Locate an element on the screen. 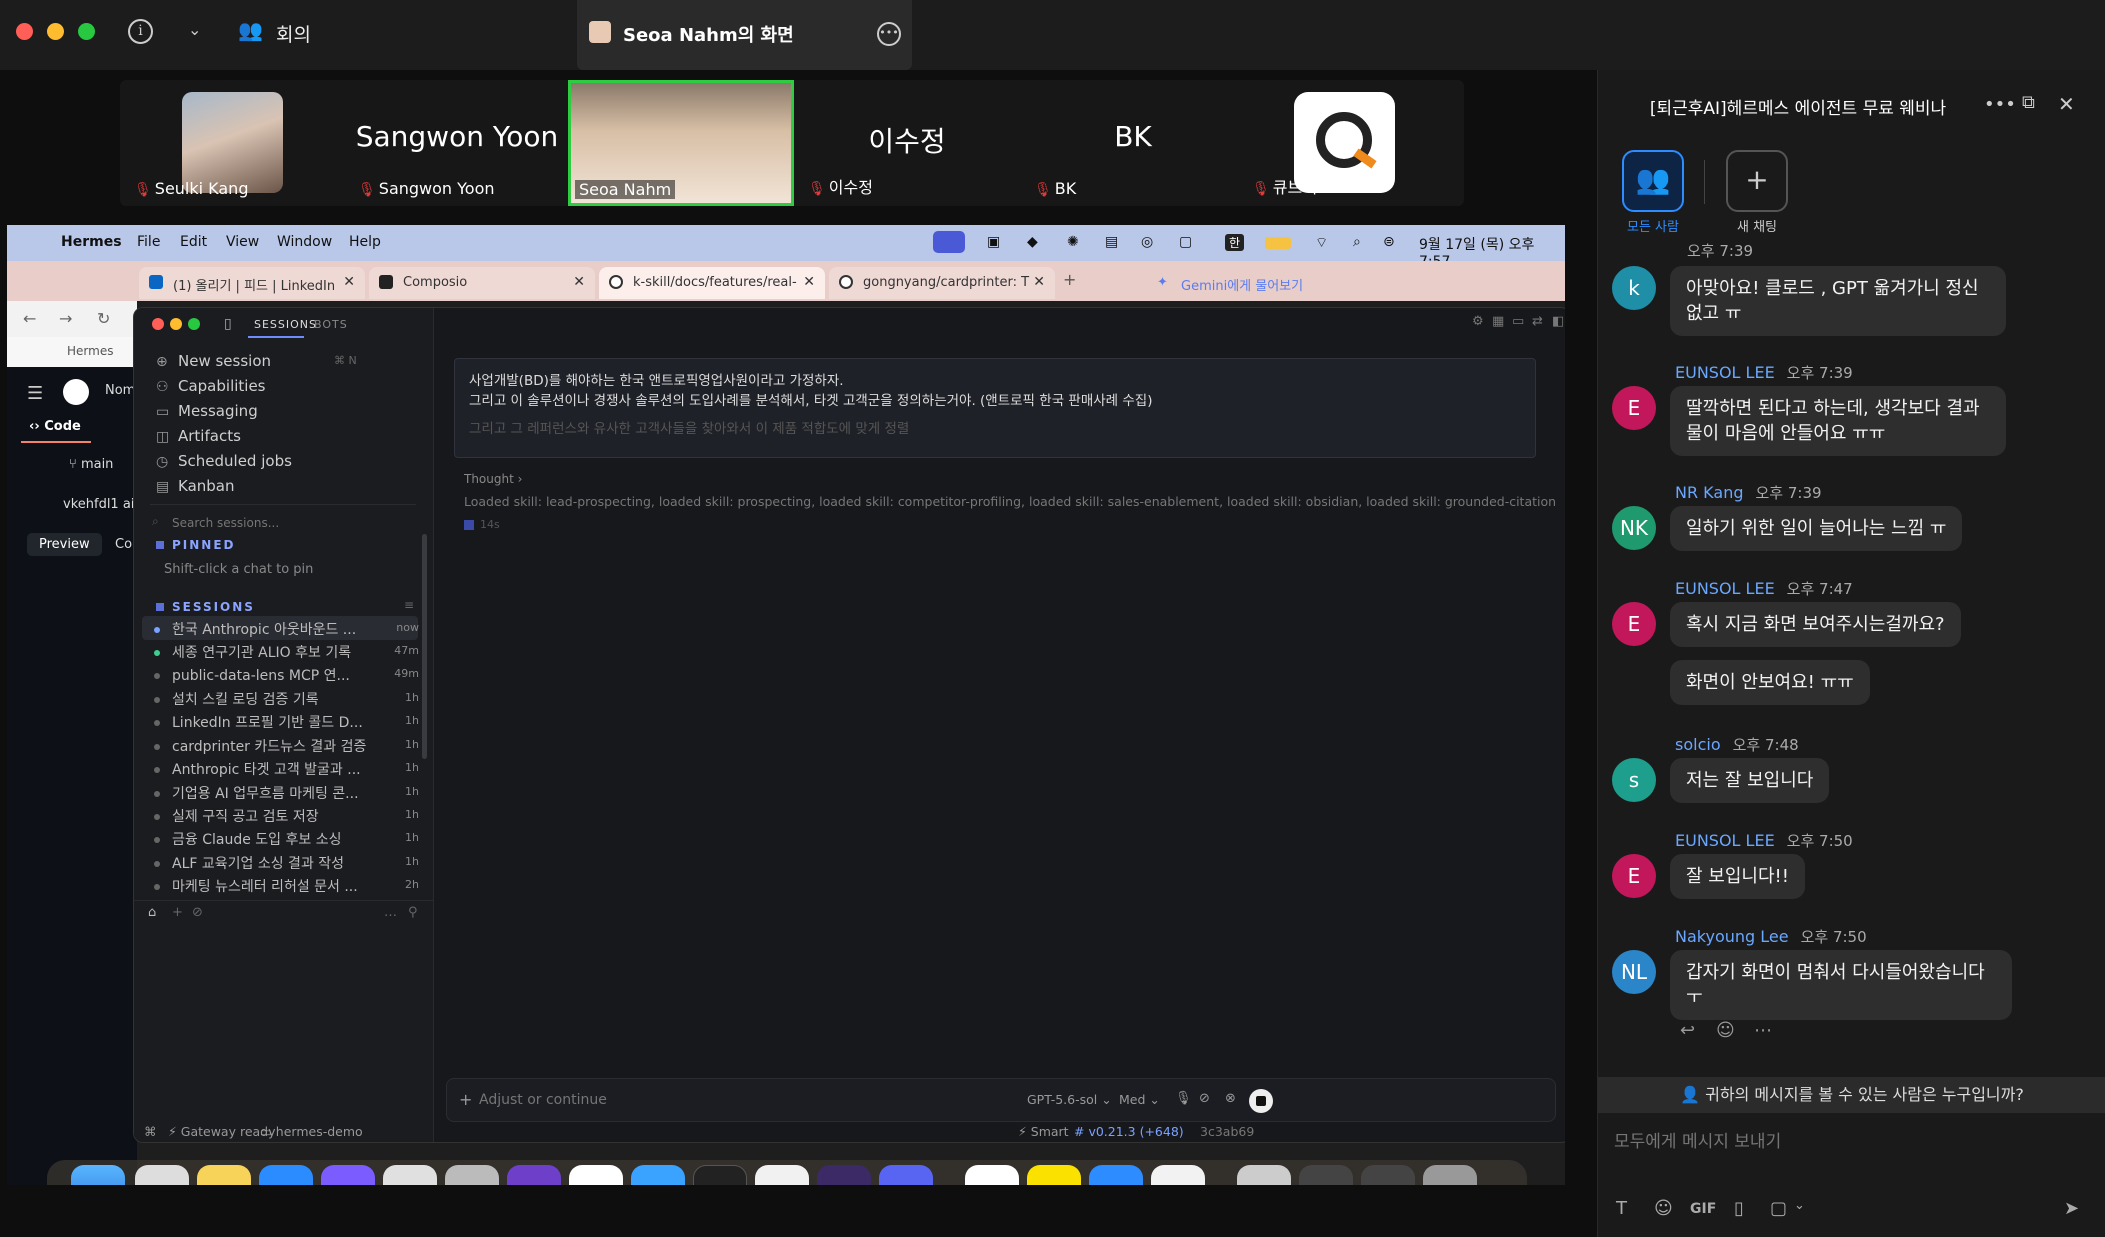  message-header: EUNSOL LEE 오후 7:47 is located at coordinates (1764, 588).